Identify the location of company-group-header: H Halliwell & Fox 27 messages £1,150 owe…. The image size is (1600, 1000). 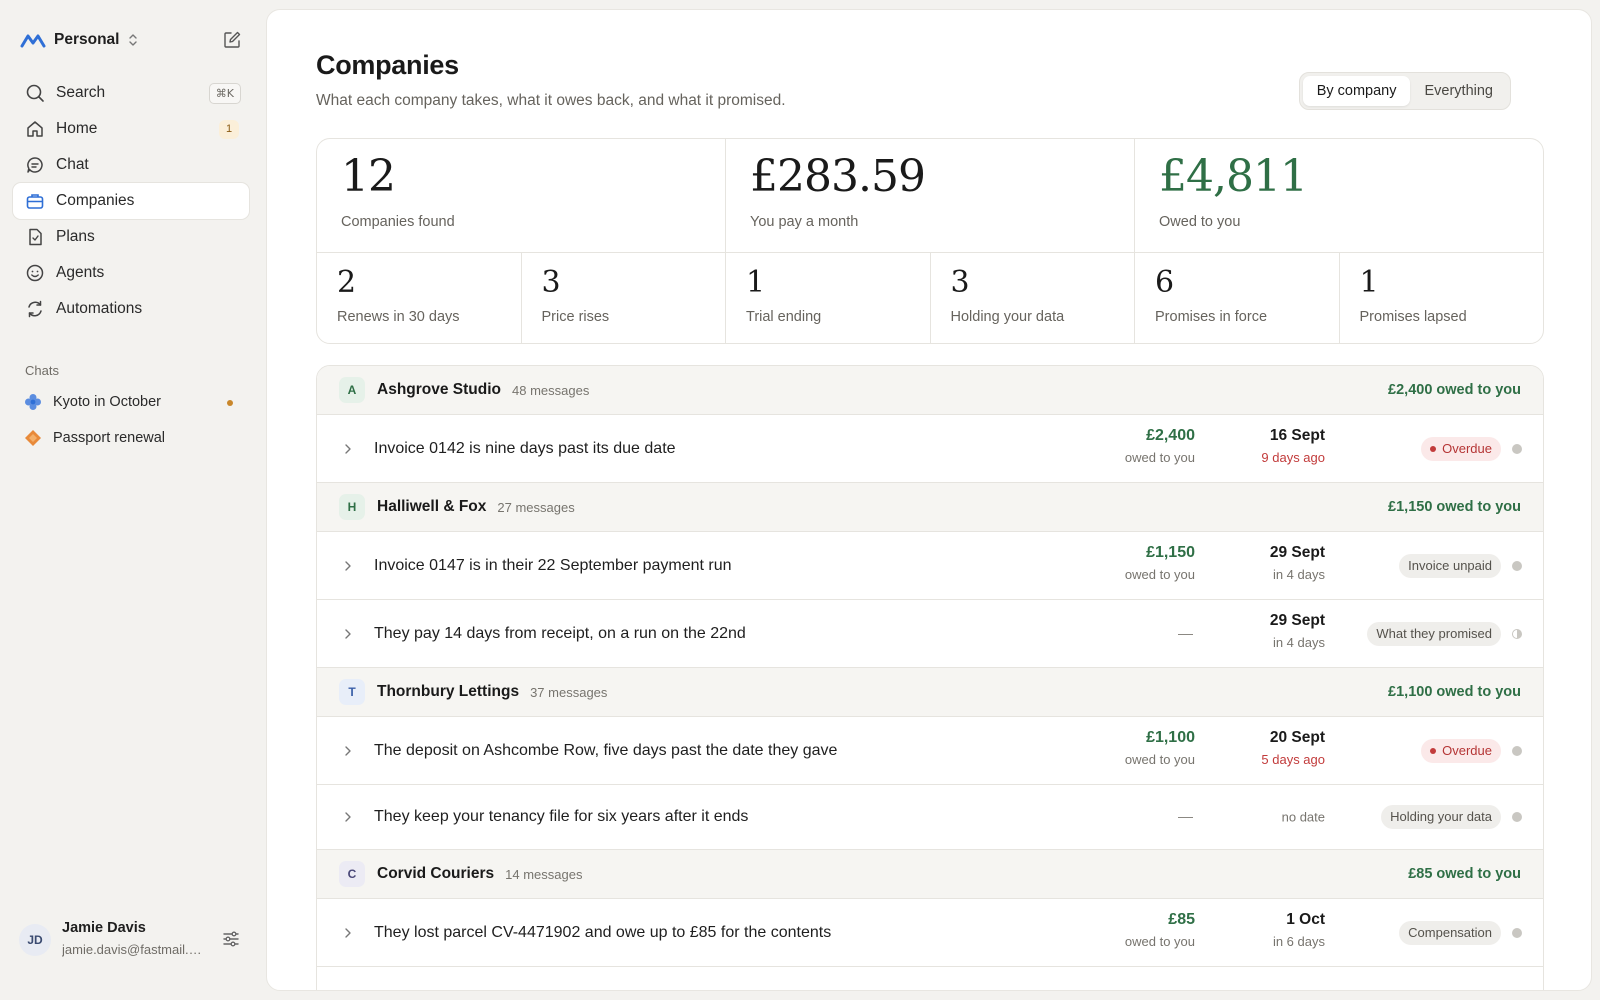
(930, 507).